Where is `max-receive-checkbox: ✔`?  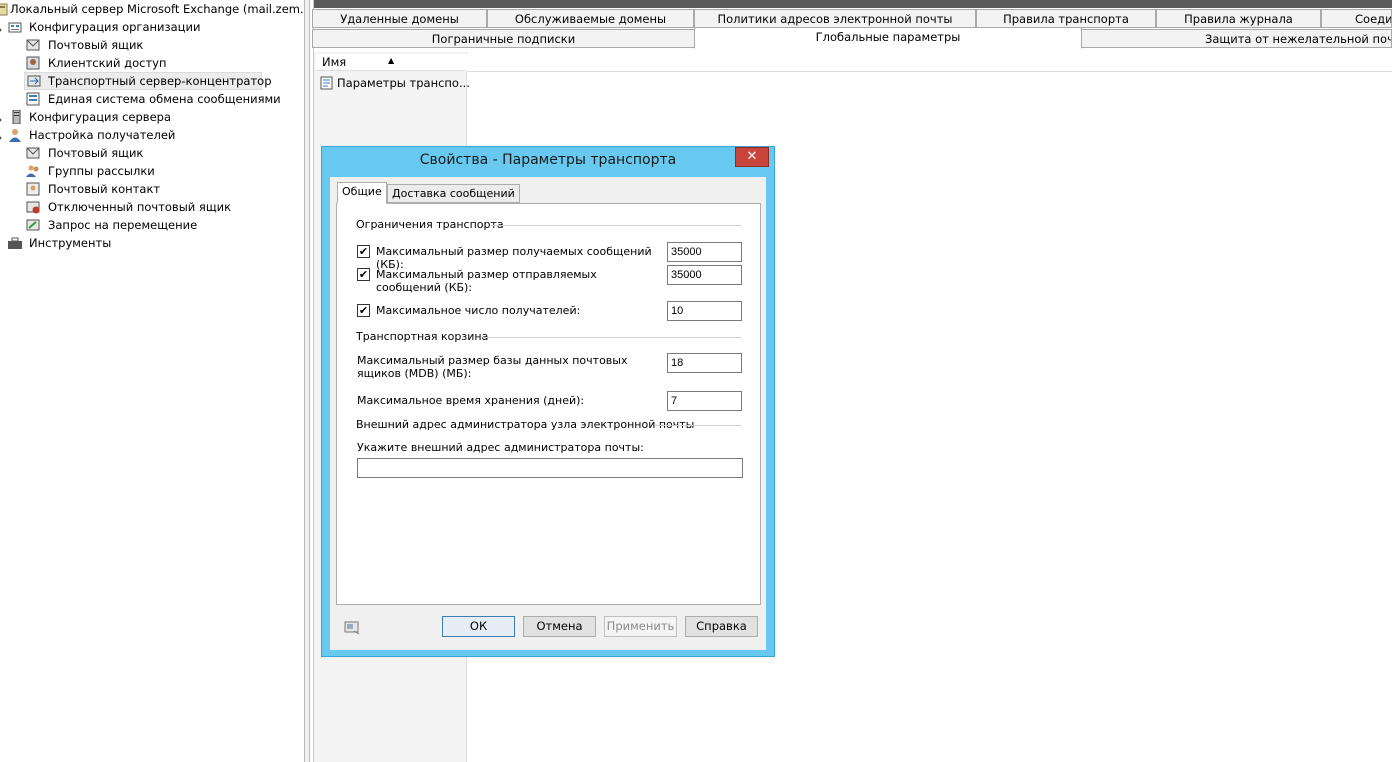 max-receive-checkbox: ✔ is located at coordinates (363, 251).